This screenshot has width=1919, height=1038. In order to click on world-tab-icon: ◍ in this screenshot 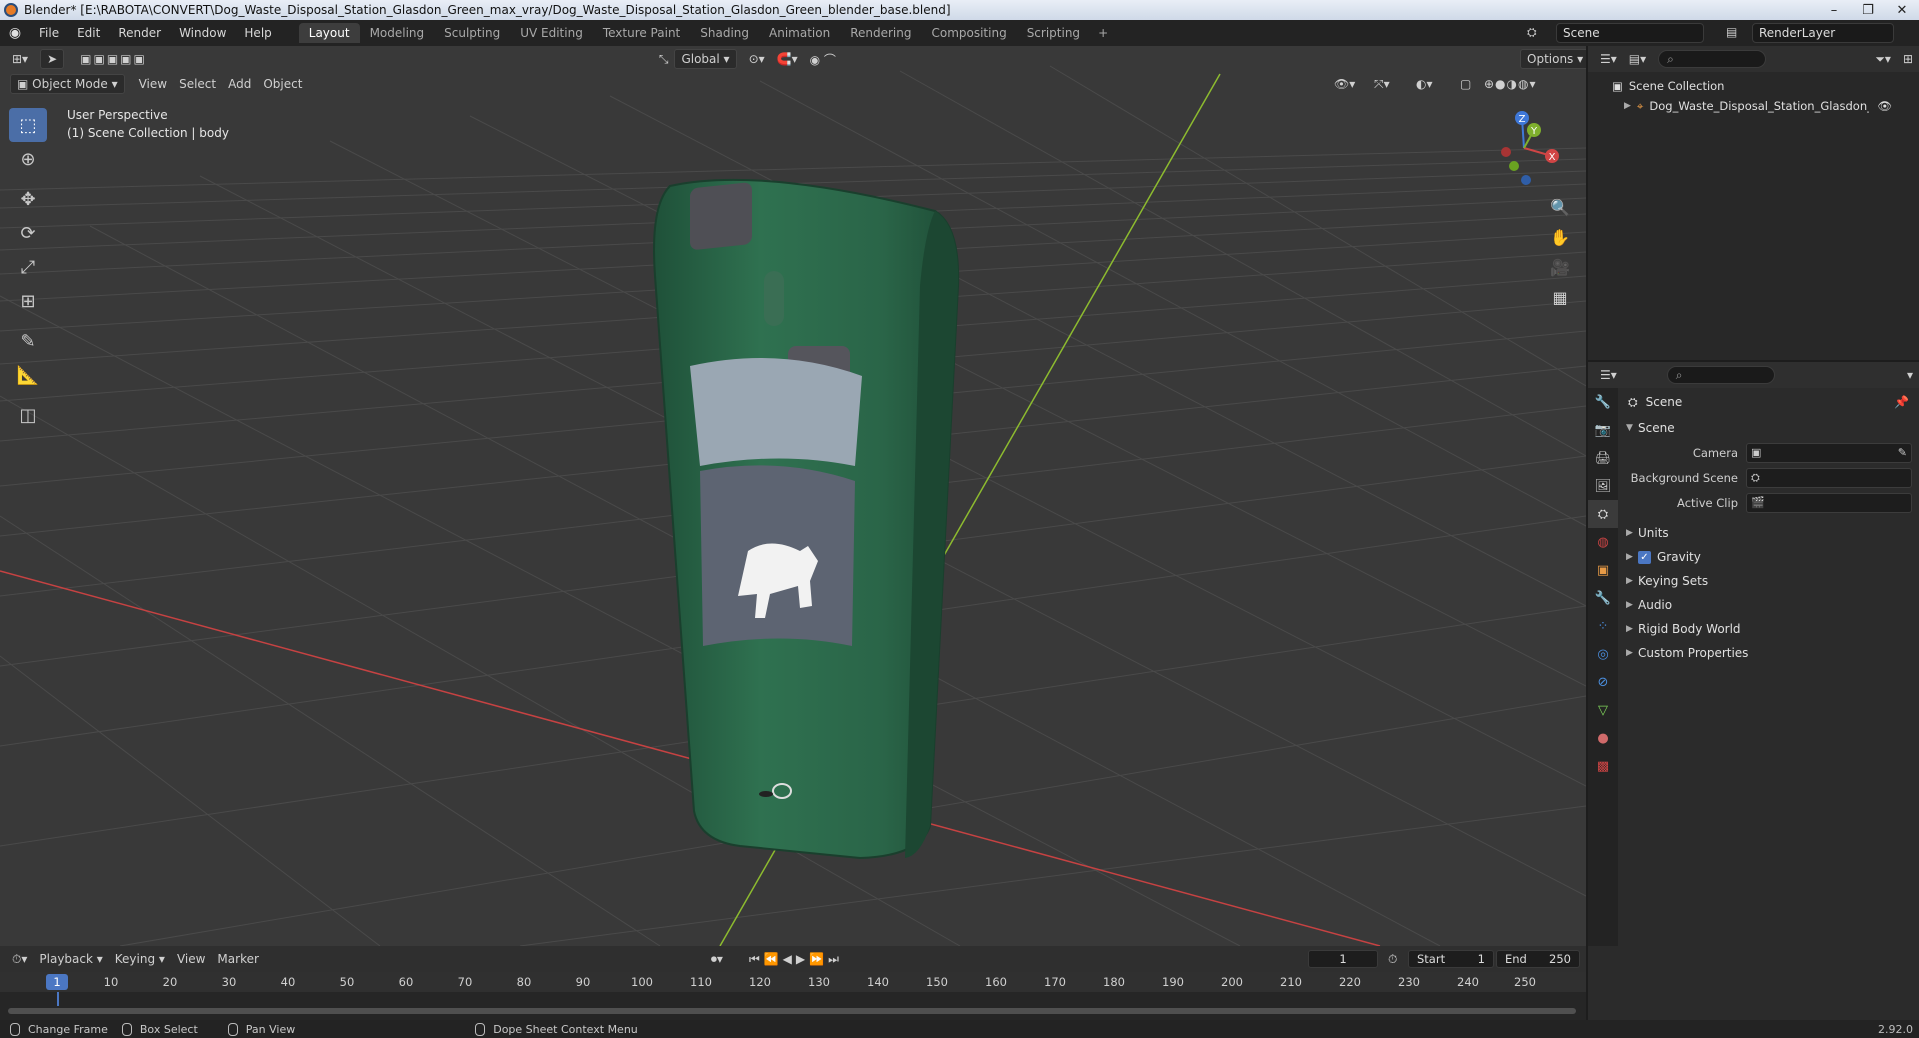, I will do `click(1603, 542)`.